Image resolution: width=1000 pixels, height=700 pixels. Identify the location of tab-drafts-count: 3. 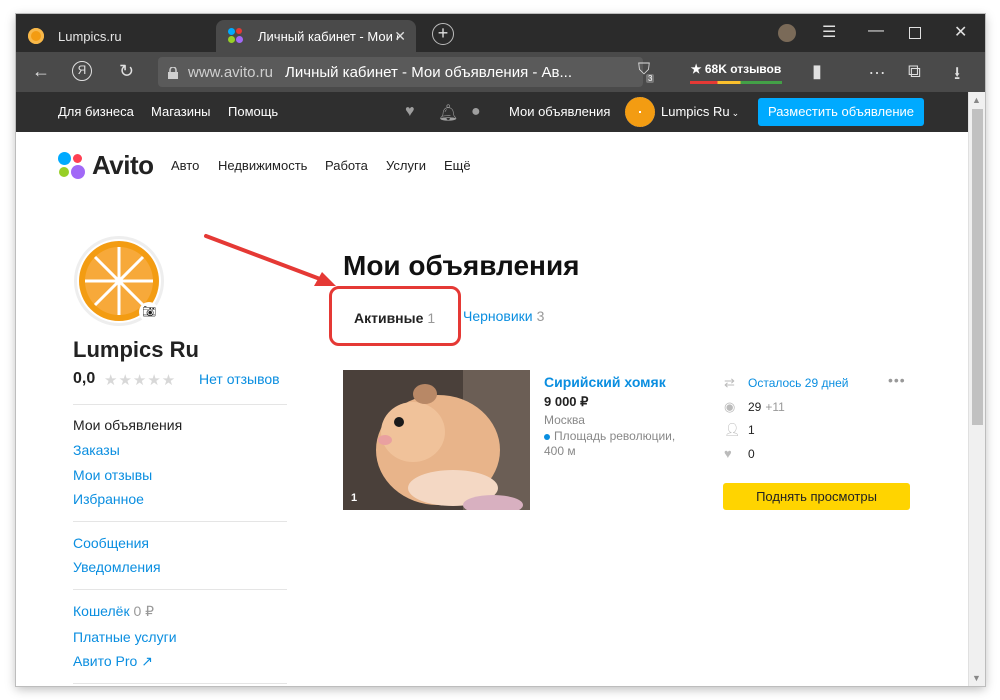
(540, 316).